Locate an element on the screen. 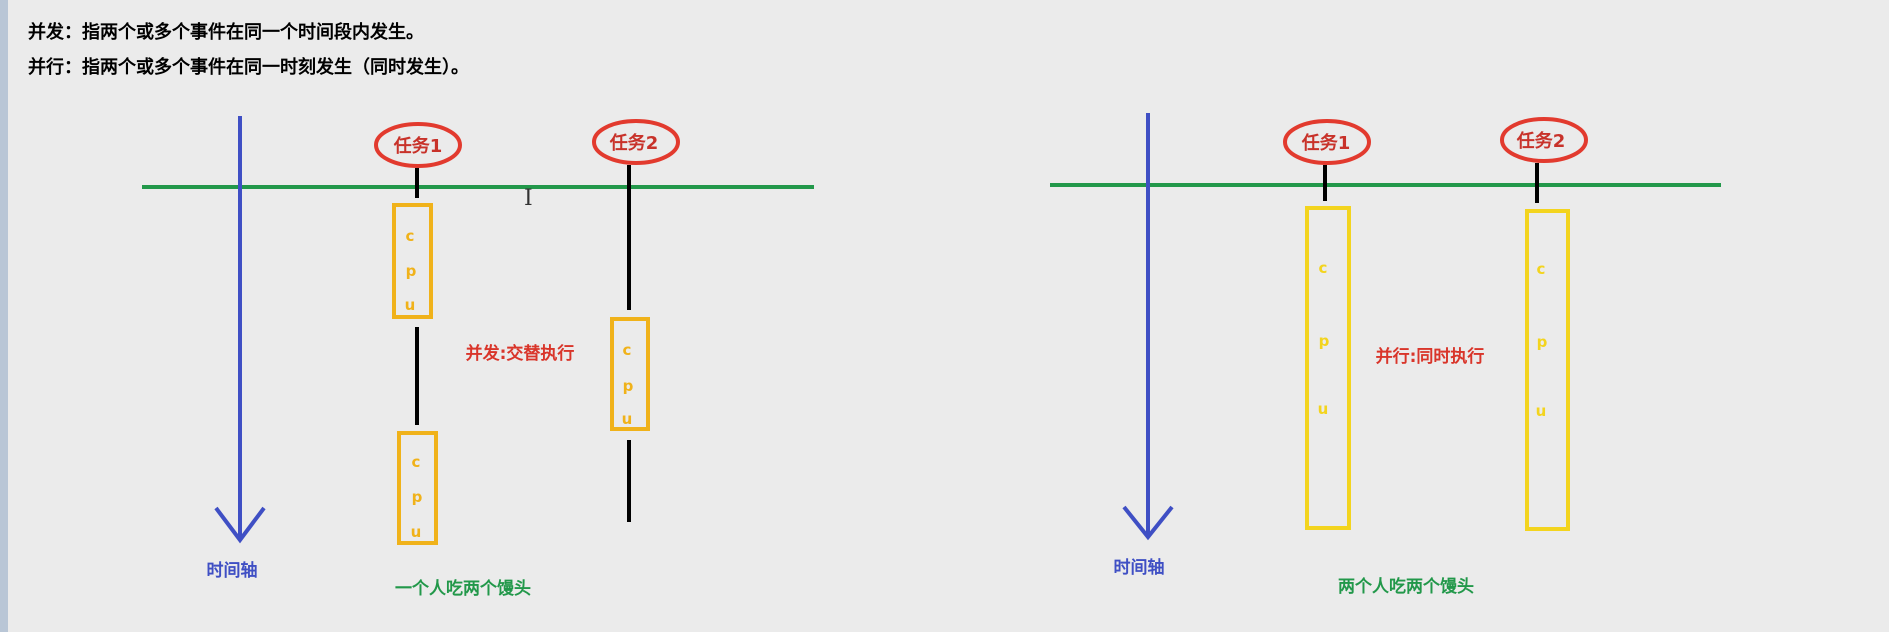 The height and width of the screenshot is (632, 1889). left-axis-label: 时间轴 is located at coordinates (232, 570).